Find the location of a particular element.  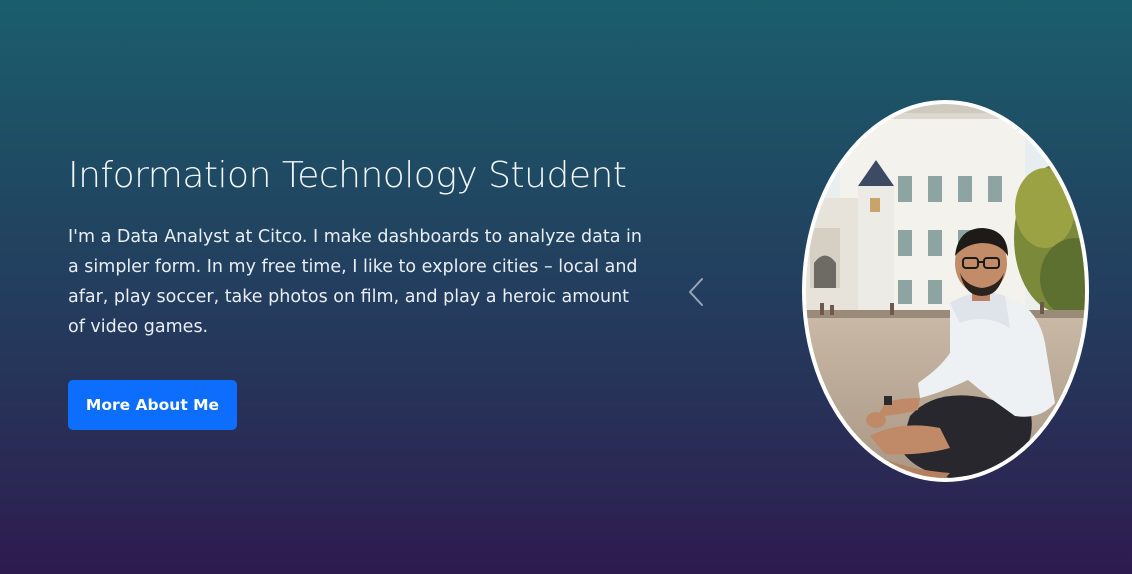

carousel-prev-button is located at coordinates (697, 292).